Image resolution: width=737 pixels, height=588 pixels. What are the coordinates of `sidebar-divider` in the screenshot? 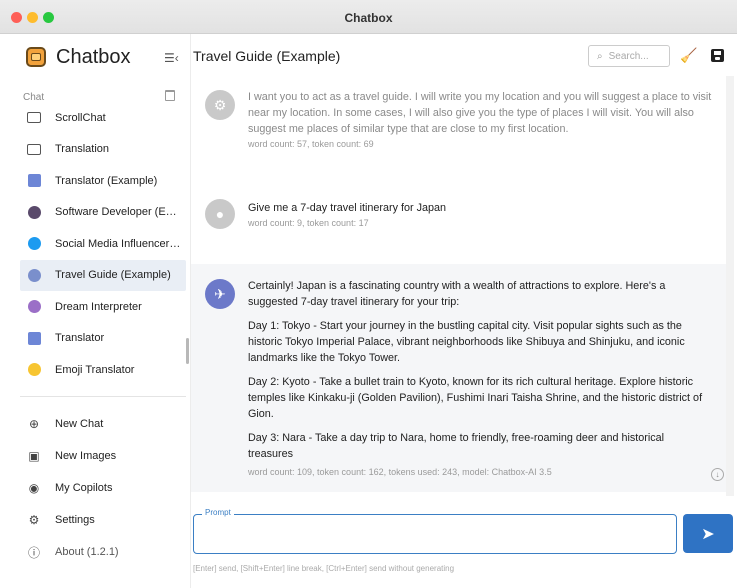 It's located at (103, 396).